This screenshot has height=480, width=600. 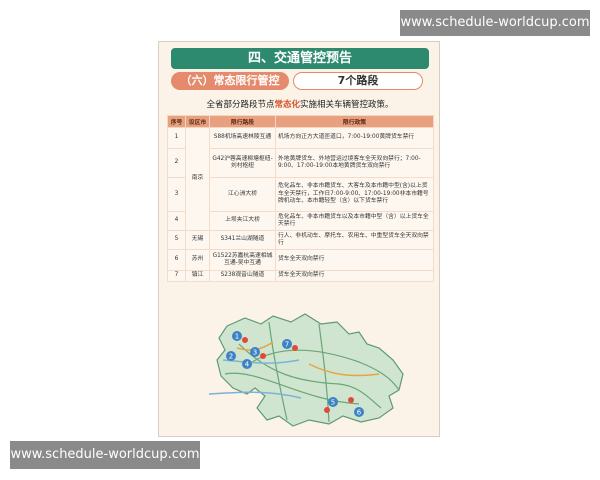 I want to click on row-number: 5, so click(x=176, y=240).